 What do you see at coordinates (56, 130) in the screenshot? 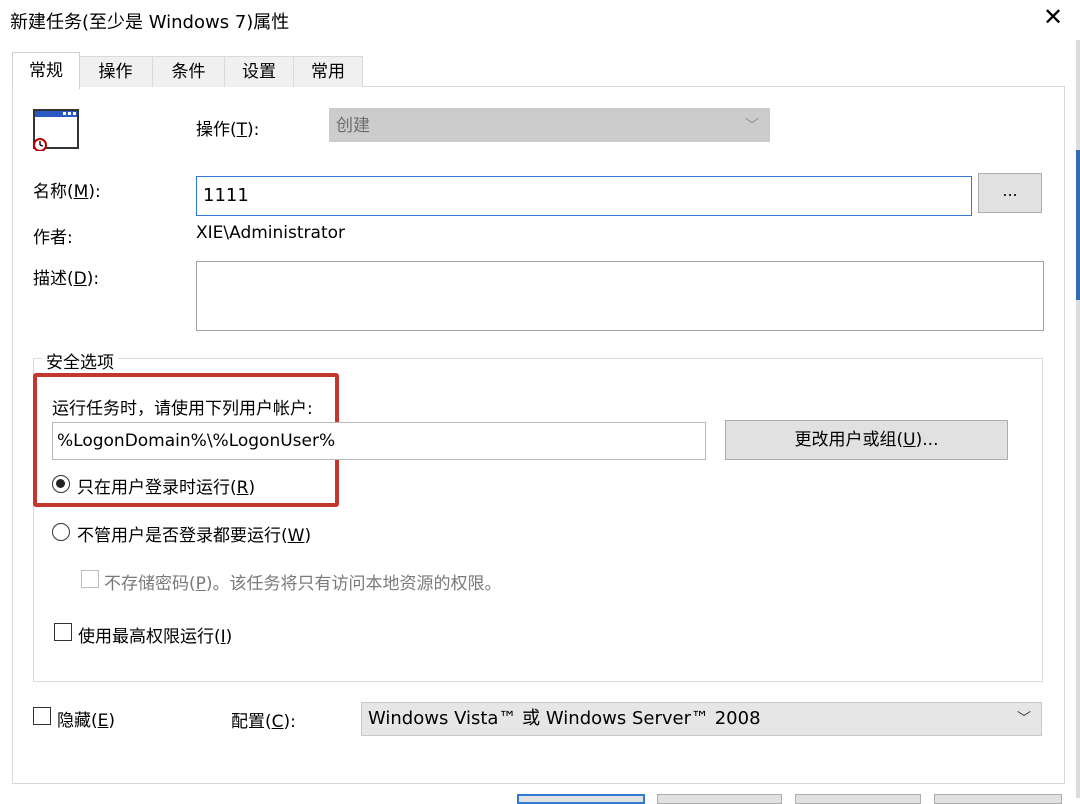
I see `task-window-icon` at bounding box center [56, 130].